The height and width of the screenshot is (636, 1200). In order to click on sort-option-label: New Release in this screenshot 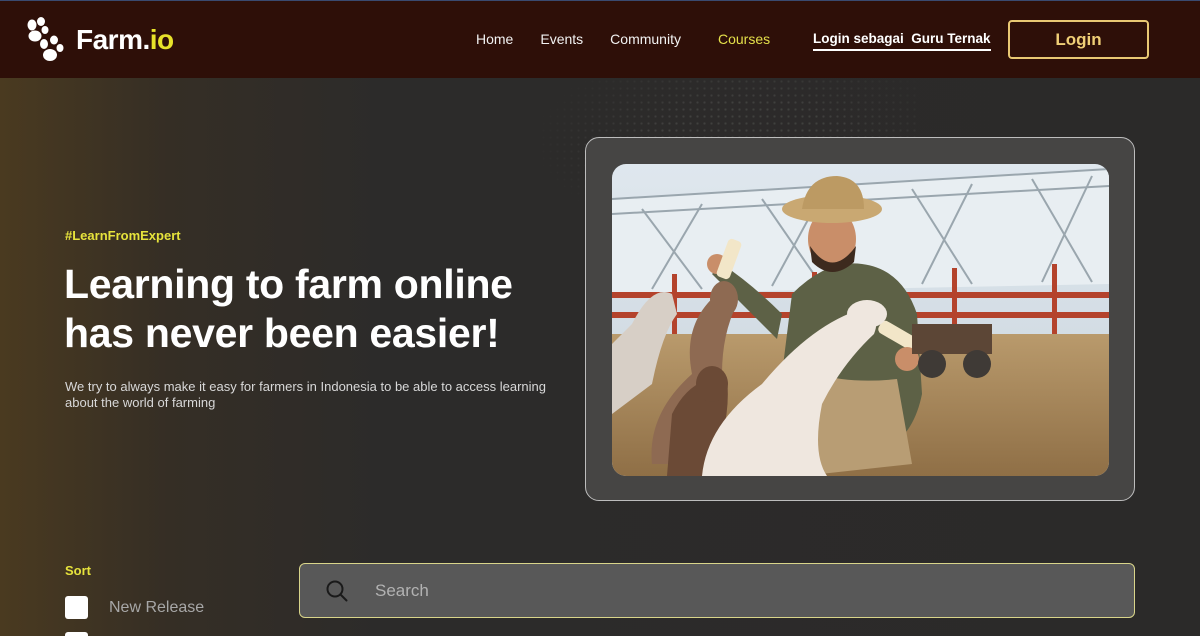, I will do `click(157, 607)`.